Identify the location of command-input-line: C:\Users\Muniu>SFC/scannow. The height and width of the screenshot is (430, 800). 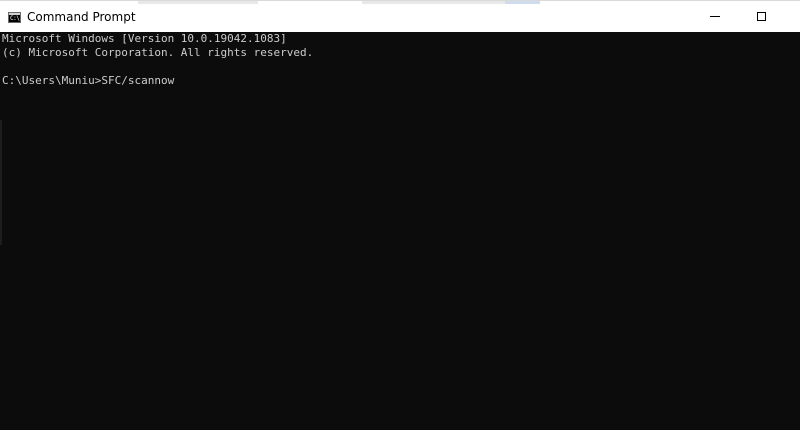
(401, 81).